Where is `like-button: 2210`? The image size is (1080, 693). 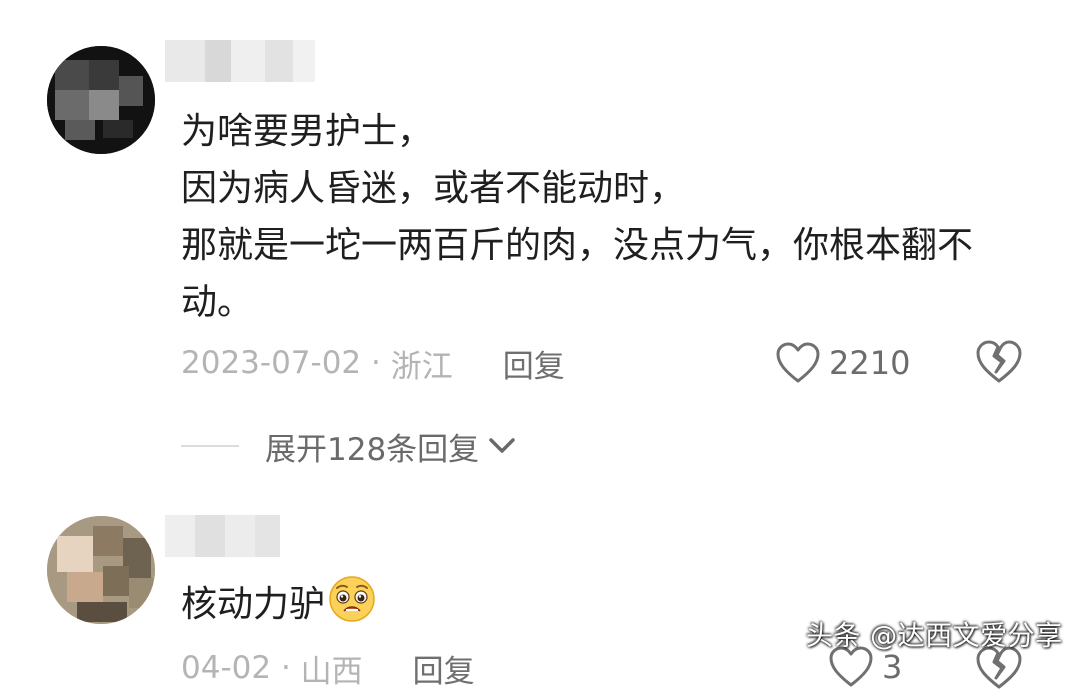 like-button: 2210 is located at coordinates (842, 363).